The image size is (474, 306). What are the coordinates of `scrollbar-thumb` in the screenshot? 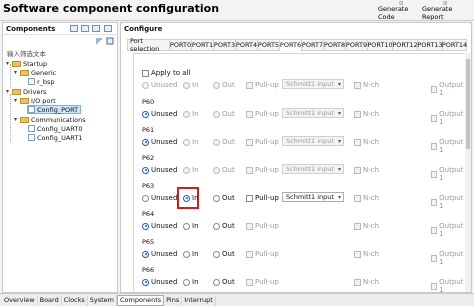 It's located at (468, 104).